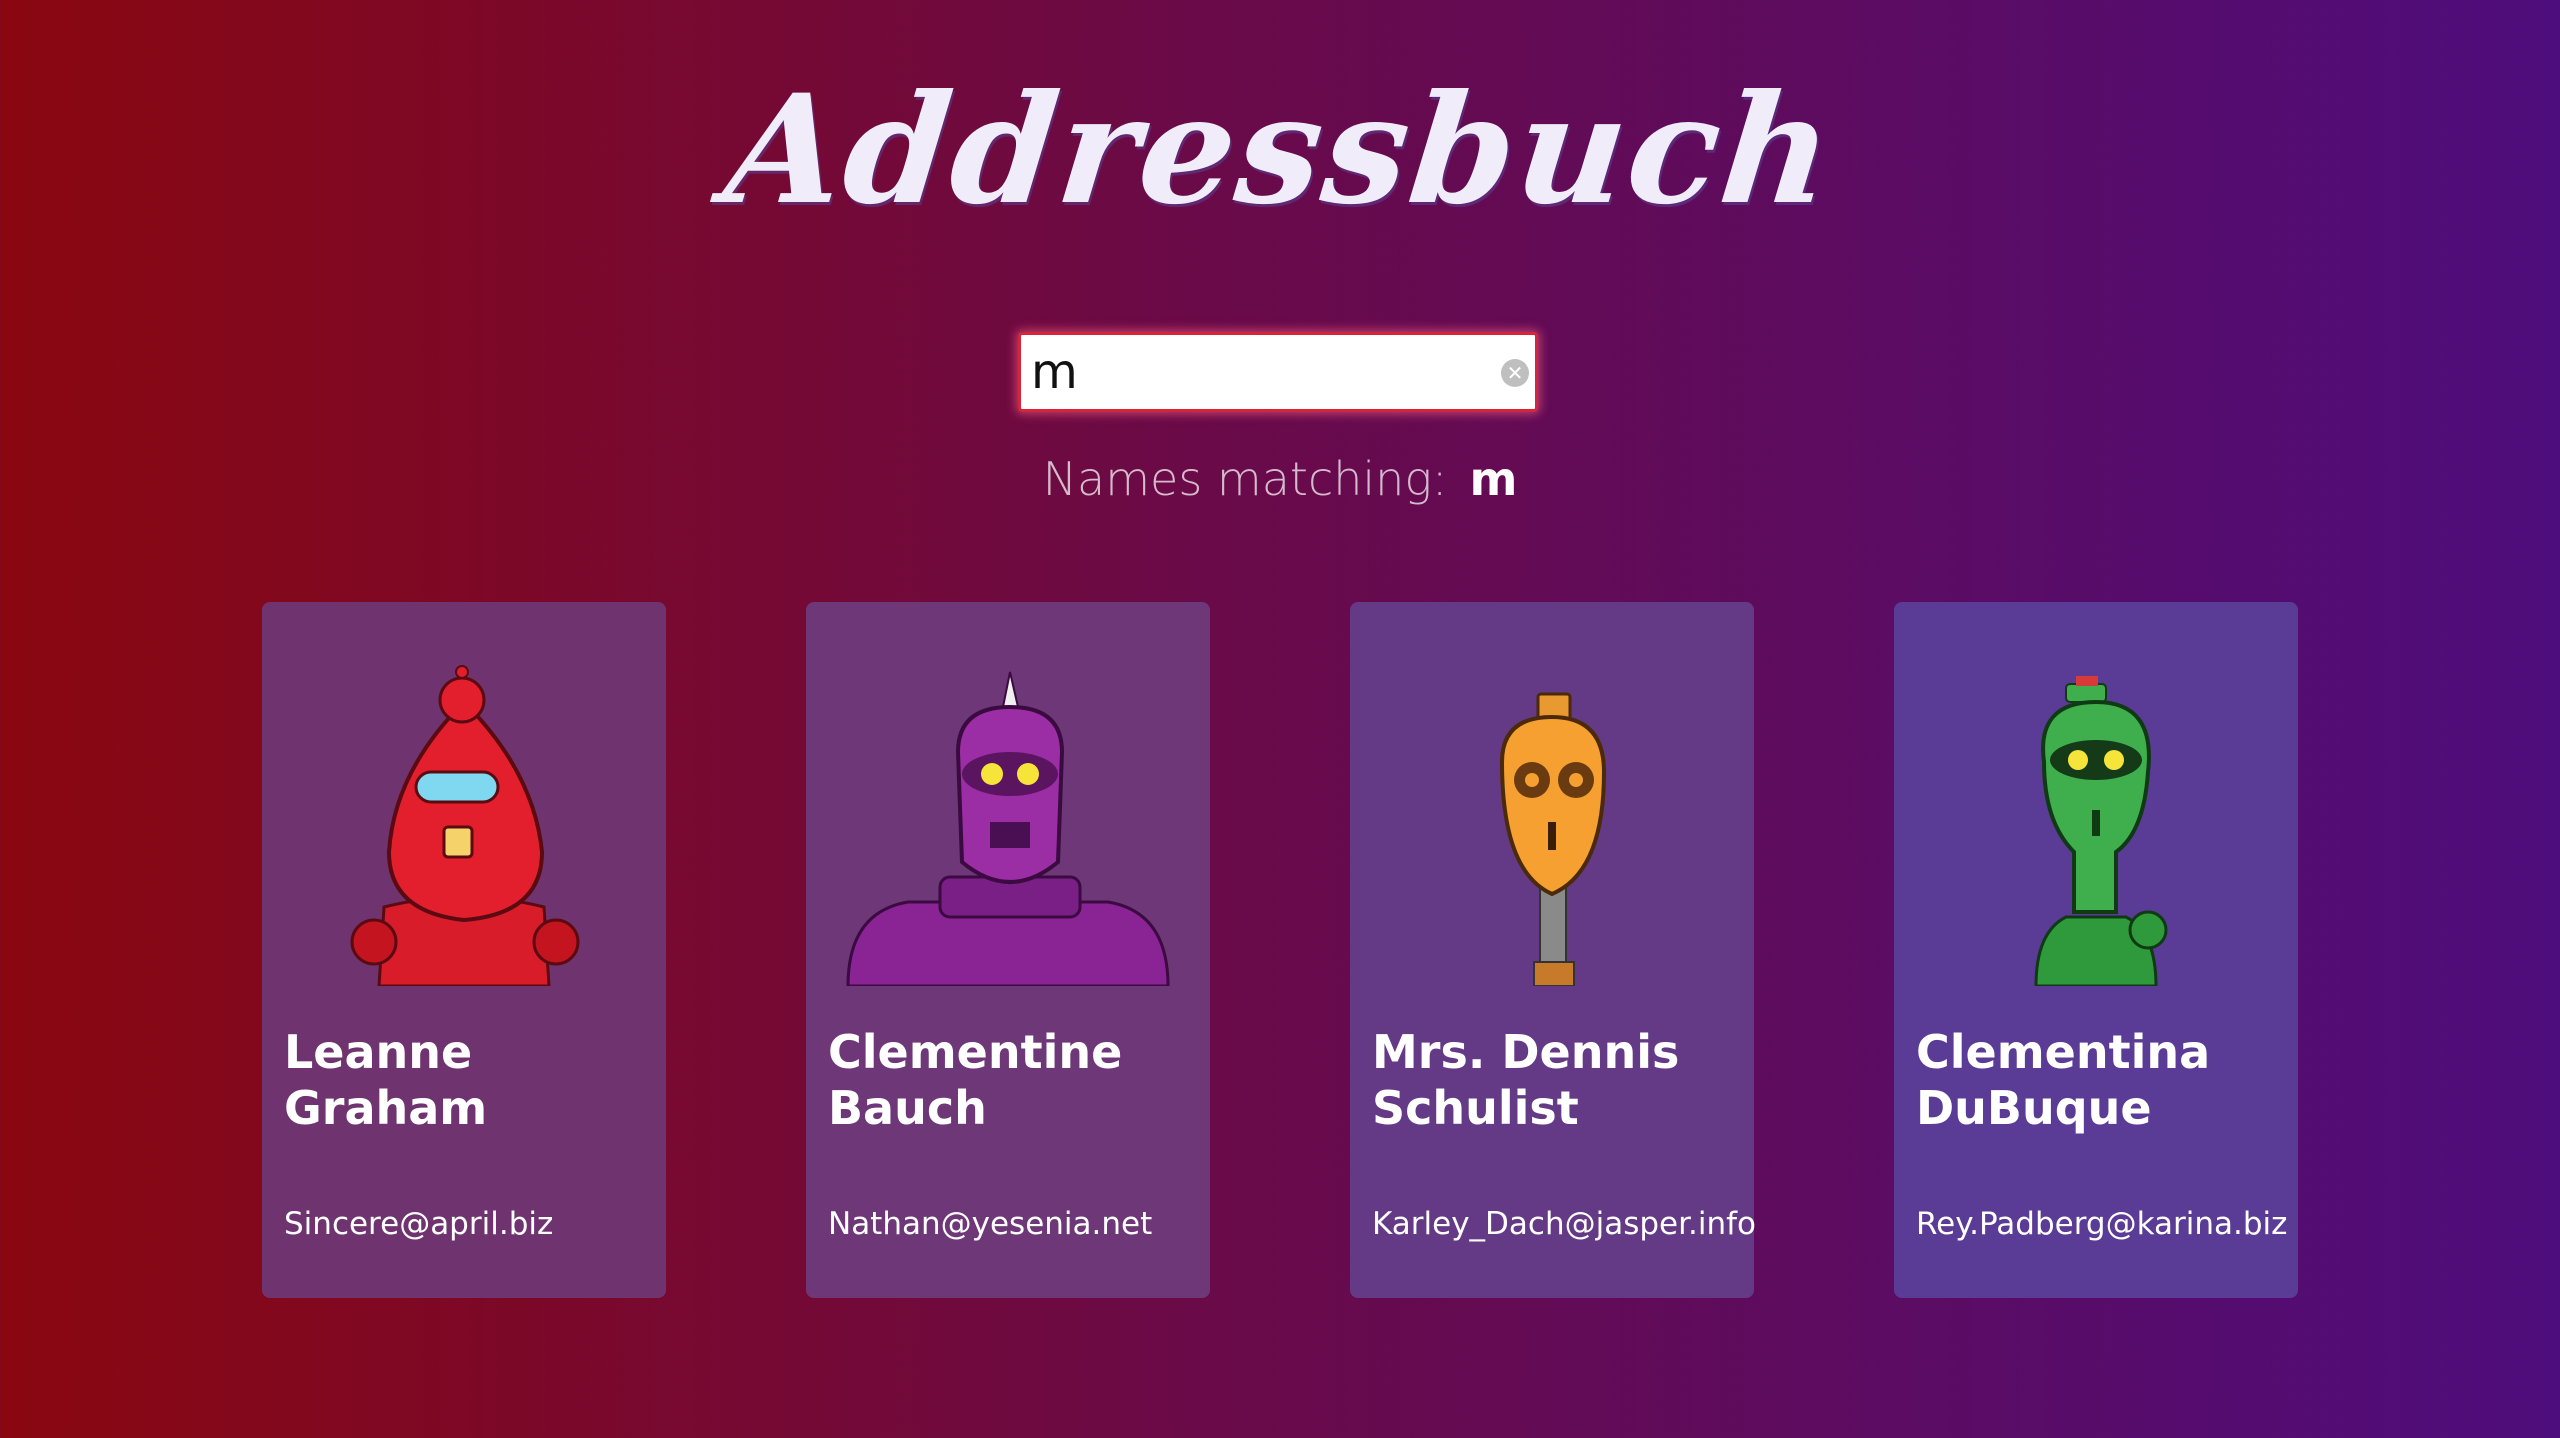 Image resolution: width=2560 pixels, height=1438 pixels. What do you see at coordinates (1245, 479) in the screenshot?
I see `filter-label: Names matching:` at bounding box center [1245, 479].